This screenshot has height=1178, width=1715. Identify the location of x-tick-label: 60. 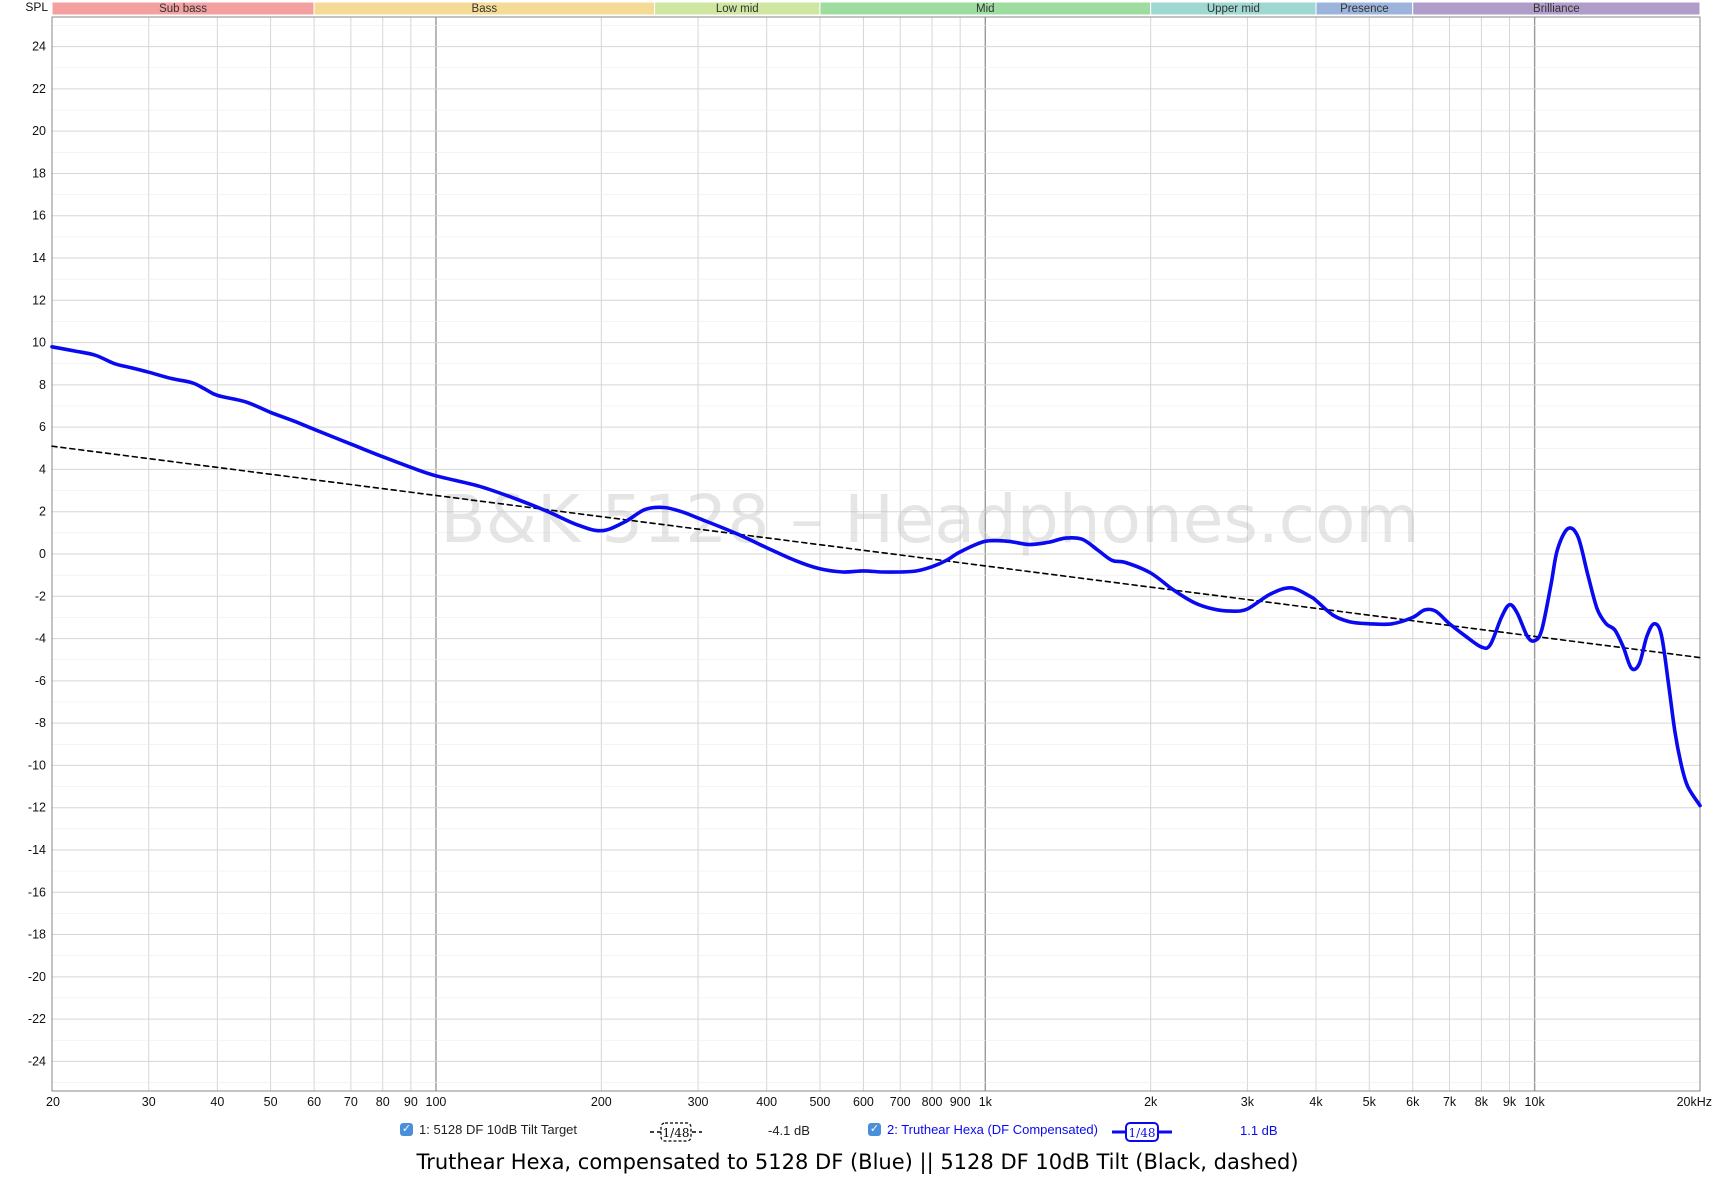
(314, 1102).